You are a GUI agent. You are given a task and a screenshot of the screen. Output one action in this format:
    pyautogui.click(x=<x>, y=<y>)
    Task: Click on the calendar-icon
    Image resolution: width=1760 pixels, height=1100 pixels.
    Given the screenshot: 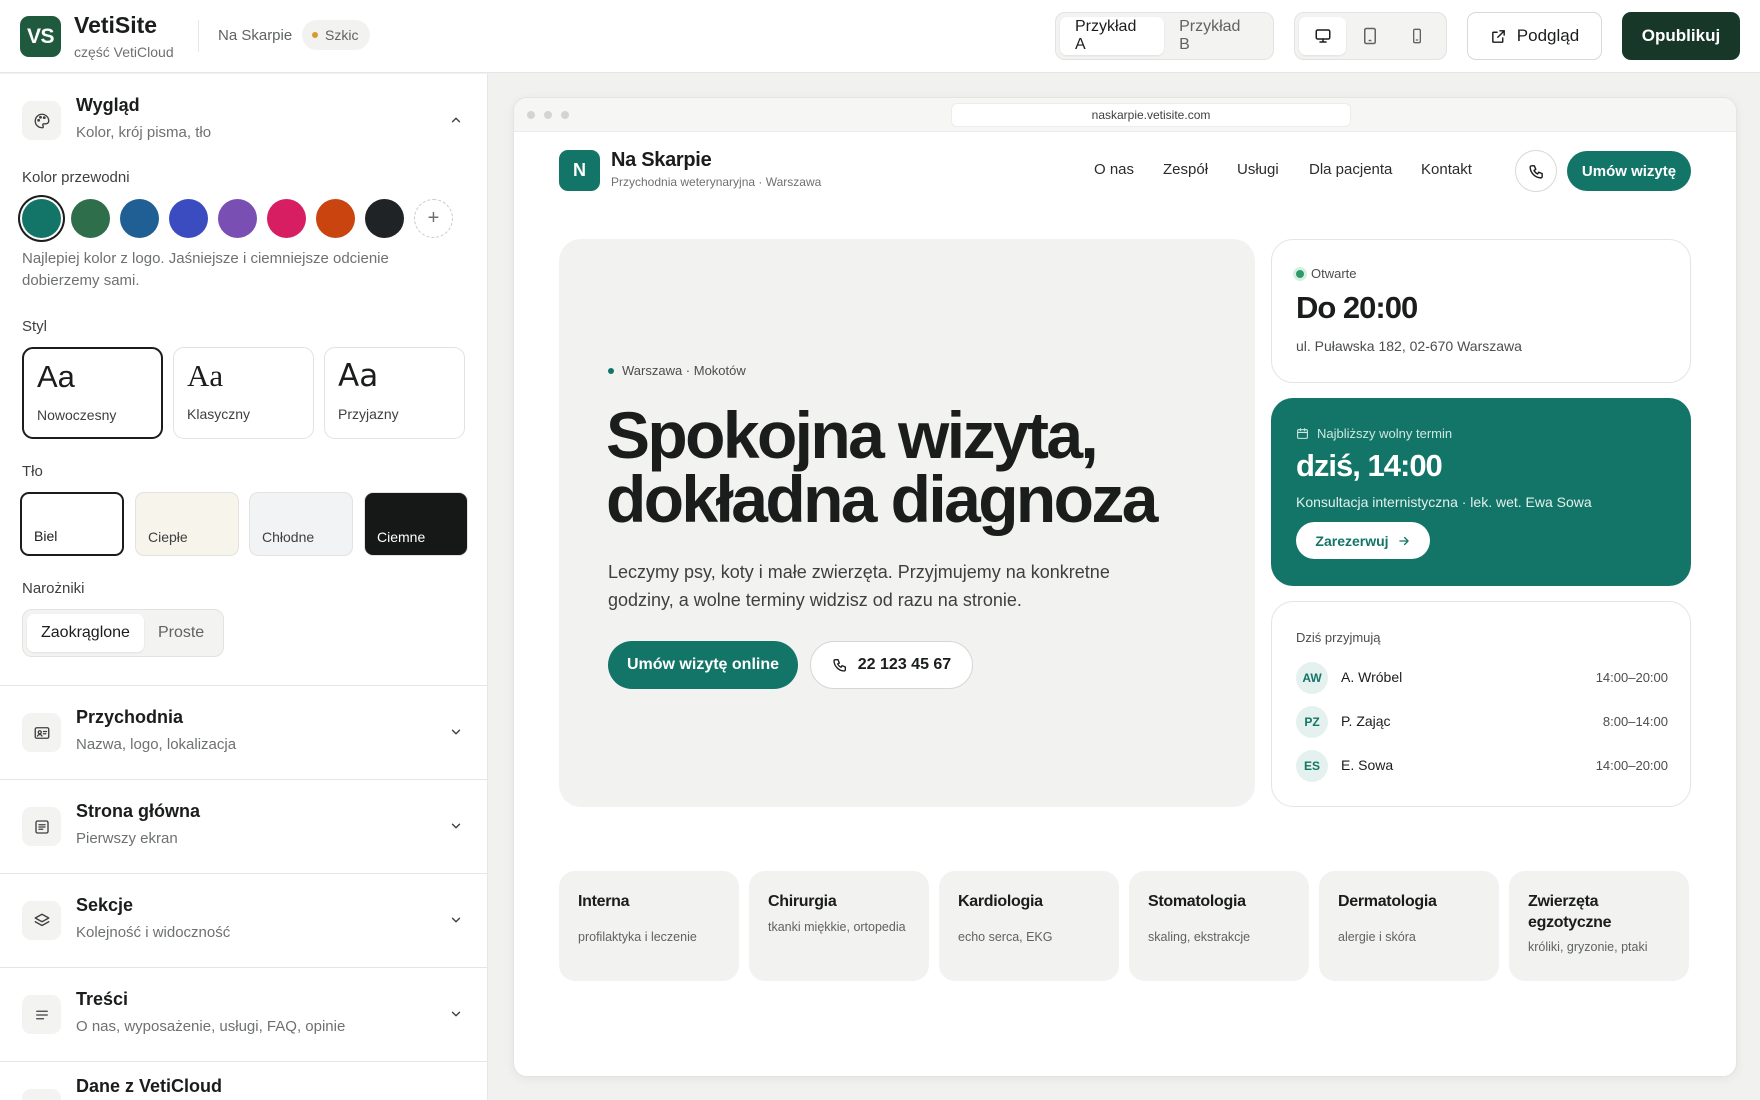 What is the action you would take?
    pyautogui.click(x=1302, y=433)
    